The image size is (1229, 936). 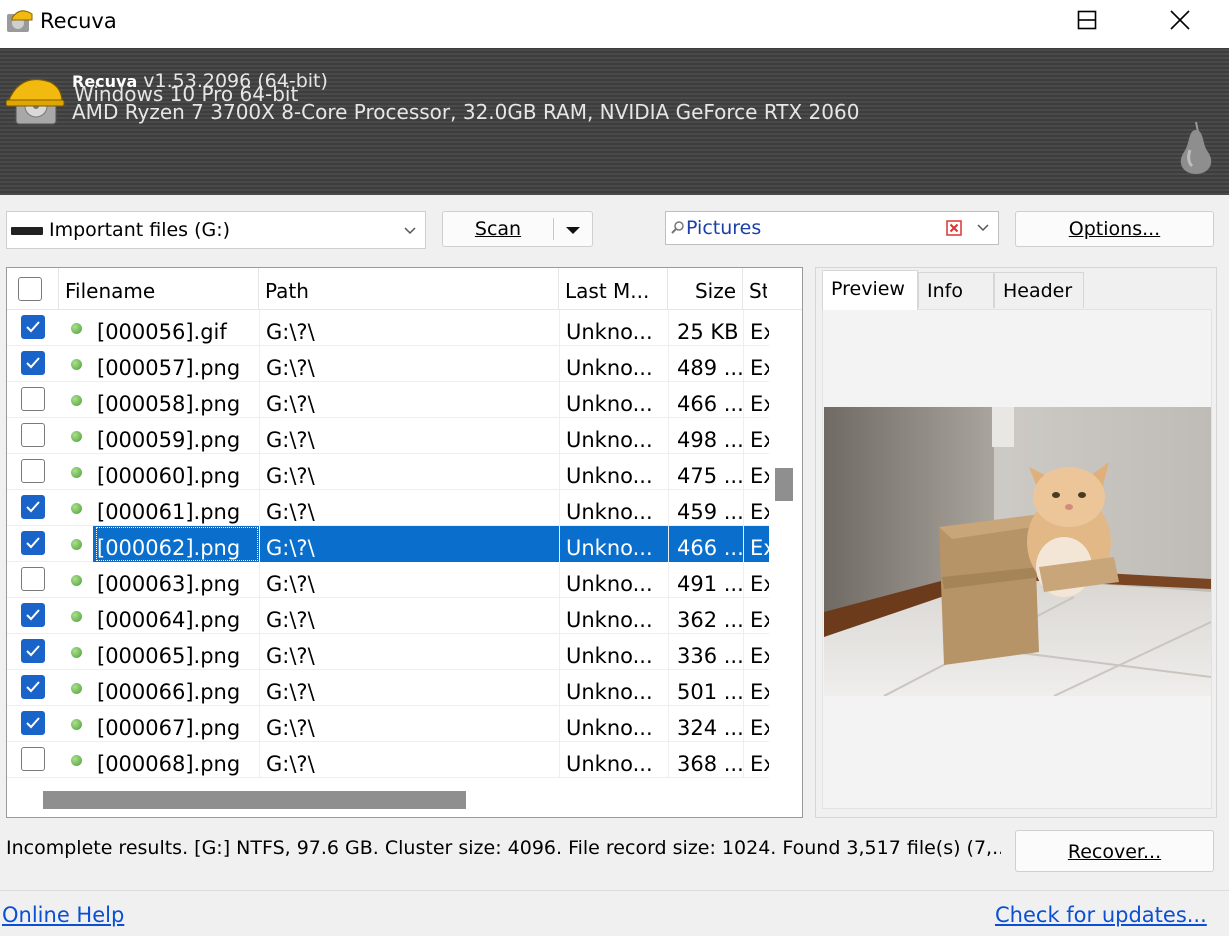 What do you see at coordinates (388, 688) in the screenshot?
I see `table-row: [000066].png G:\?\Unkno...501 ...Ex` at bounding box center [388, 688].